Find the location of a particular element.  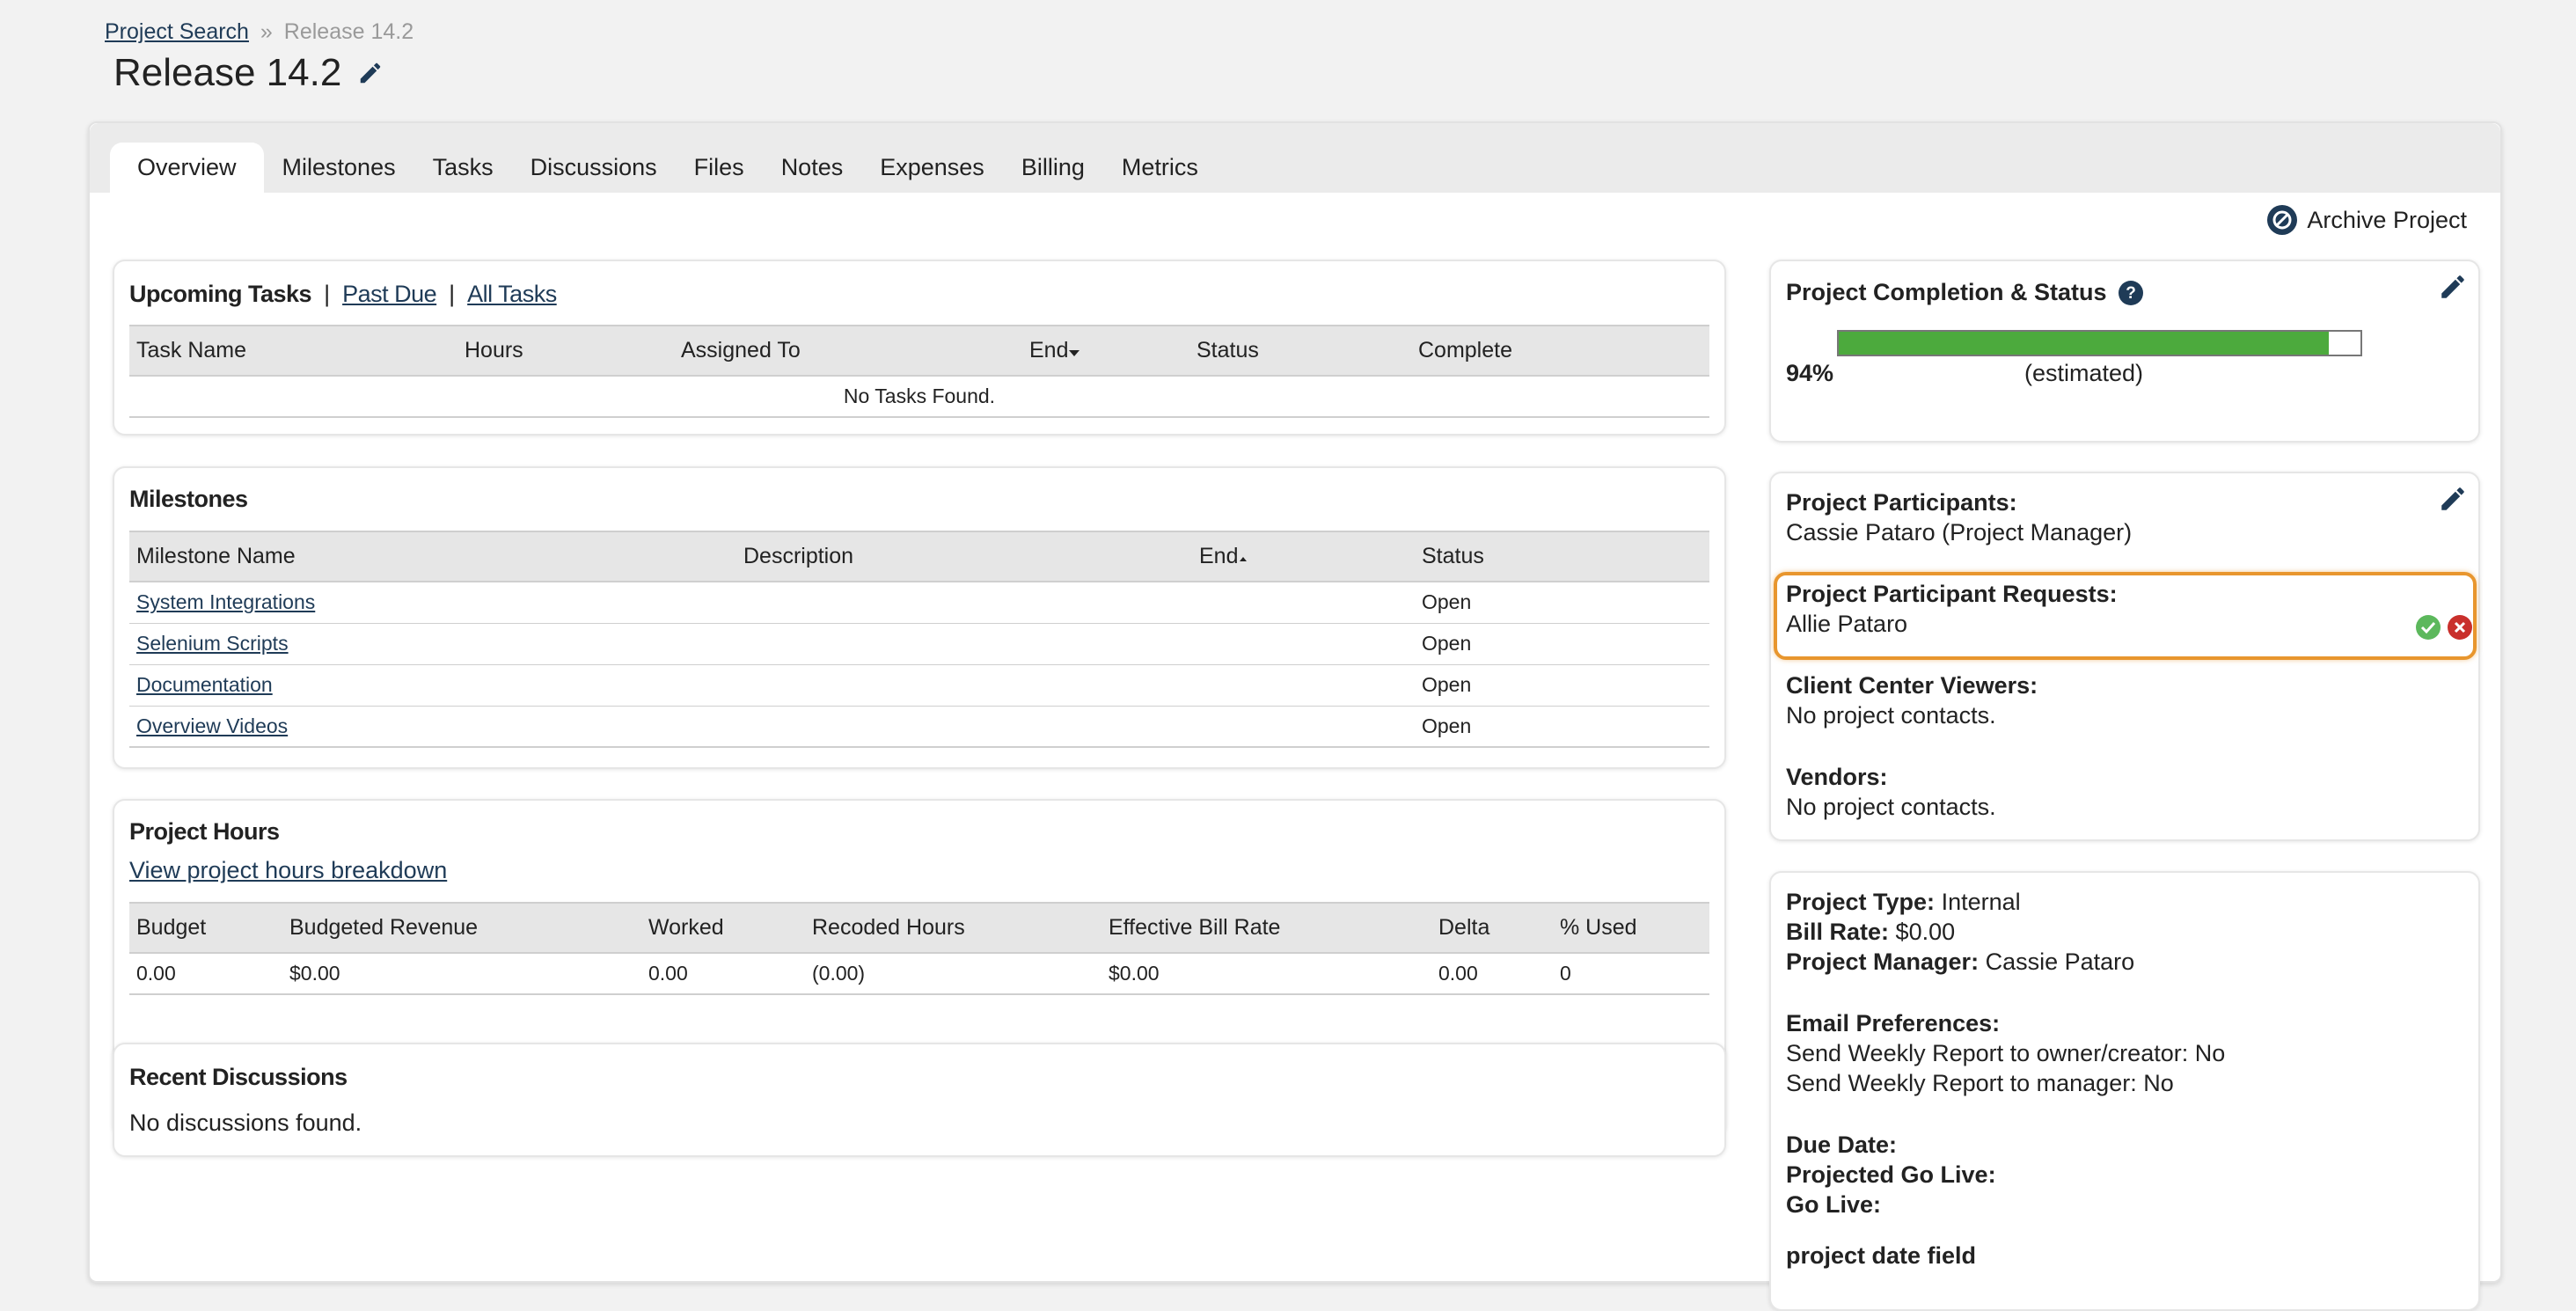

completion-title: Project Completion & Status is located at coordinates (1946, 292).